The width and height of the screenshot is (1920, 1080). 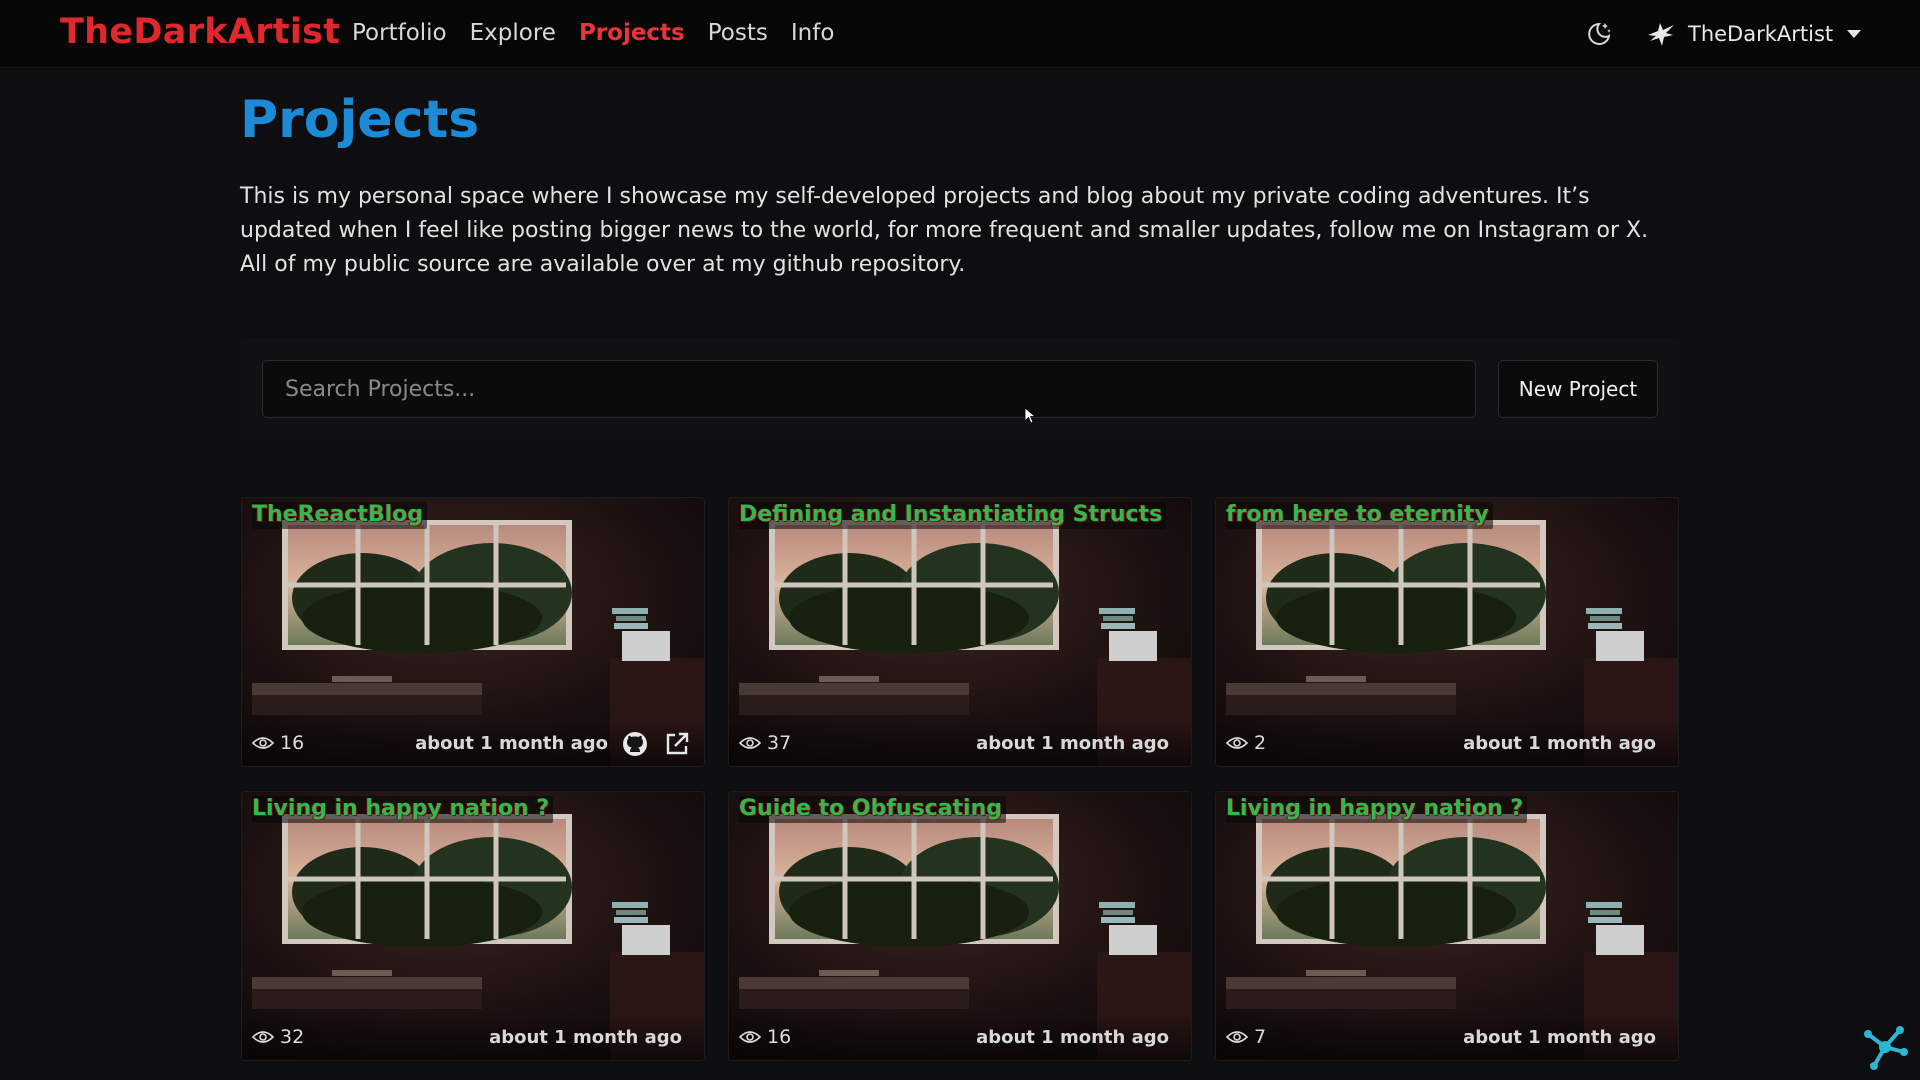 I want to click on network-fab-icon, so click(x=1885, y=1047).